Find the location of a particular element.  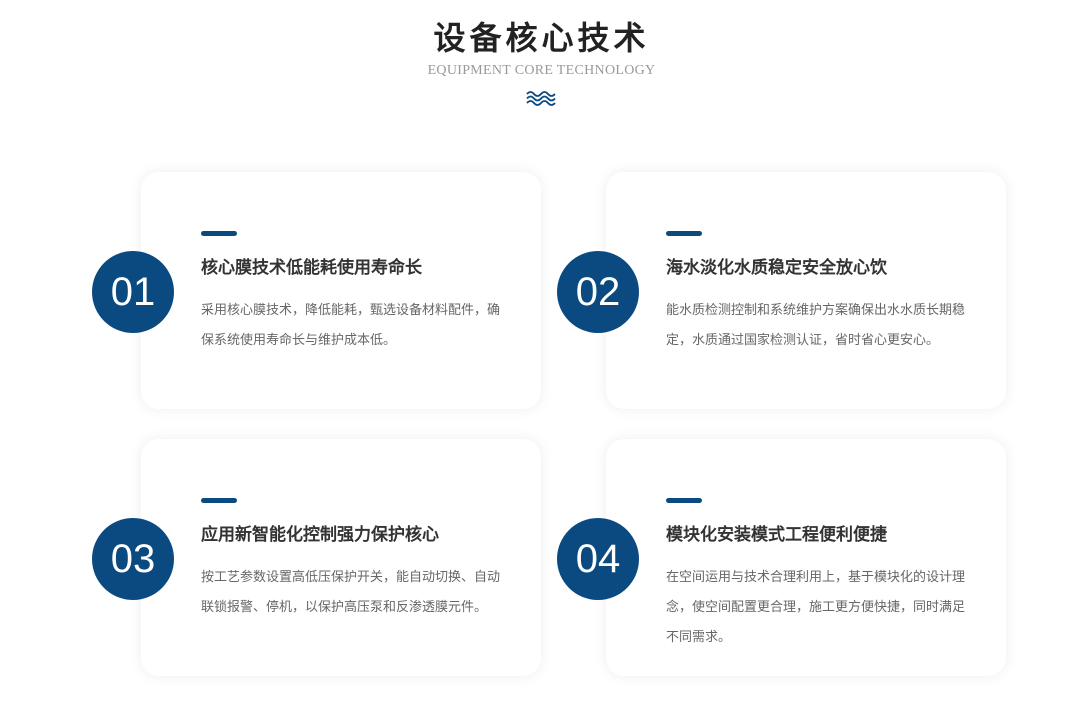

feature-number-badge: 03 is located at coordinates (133, 559).